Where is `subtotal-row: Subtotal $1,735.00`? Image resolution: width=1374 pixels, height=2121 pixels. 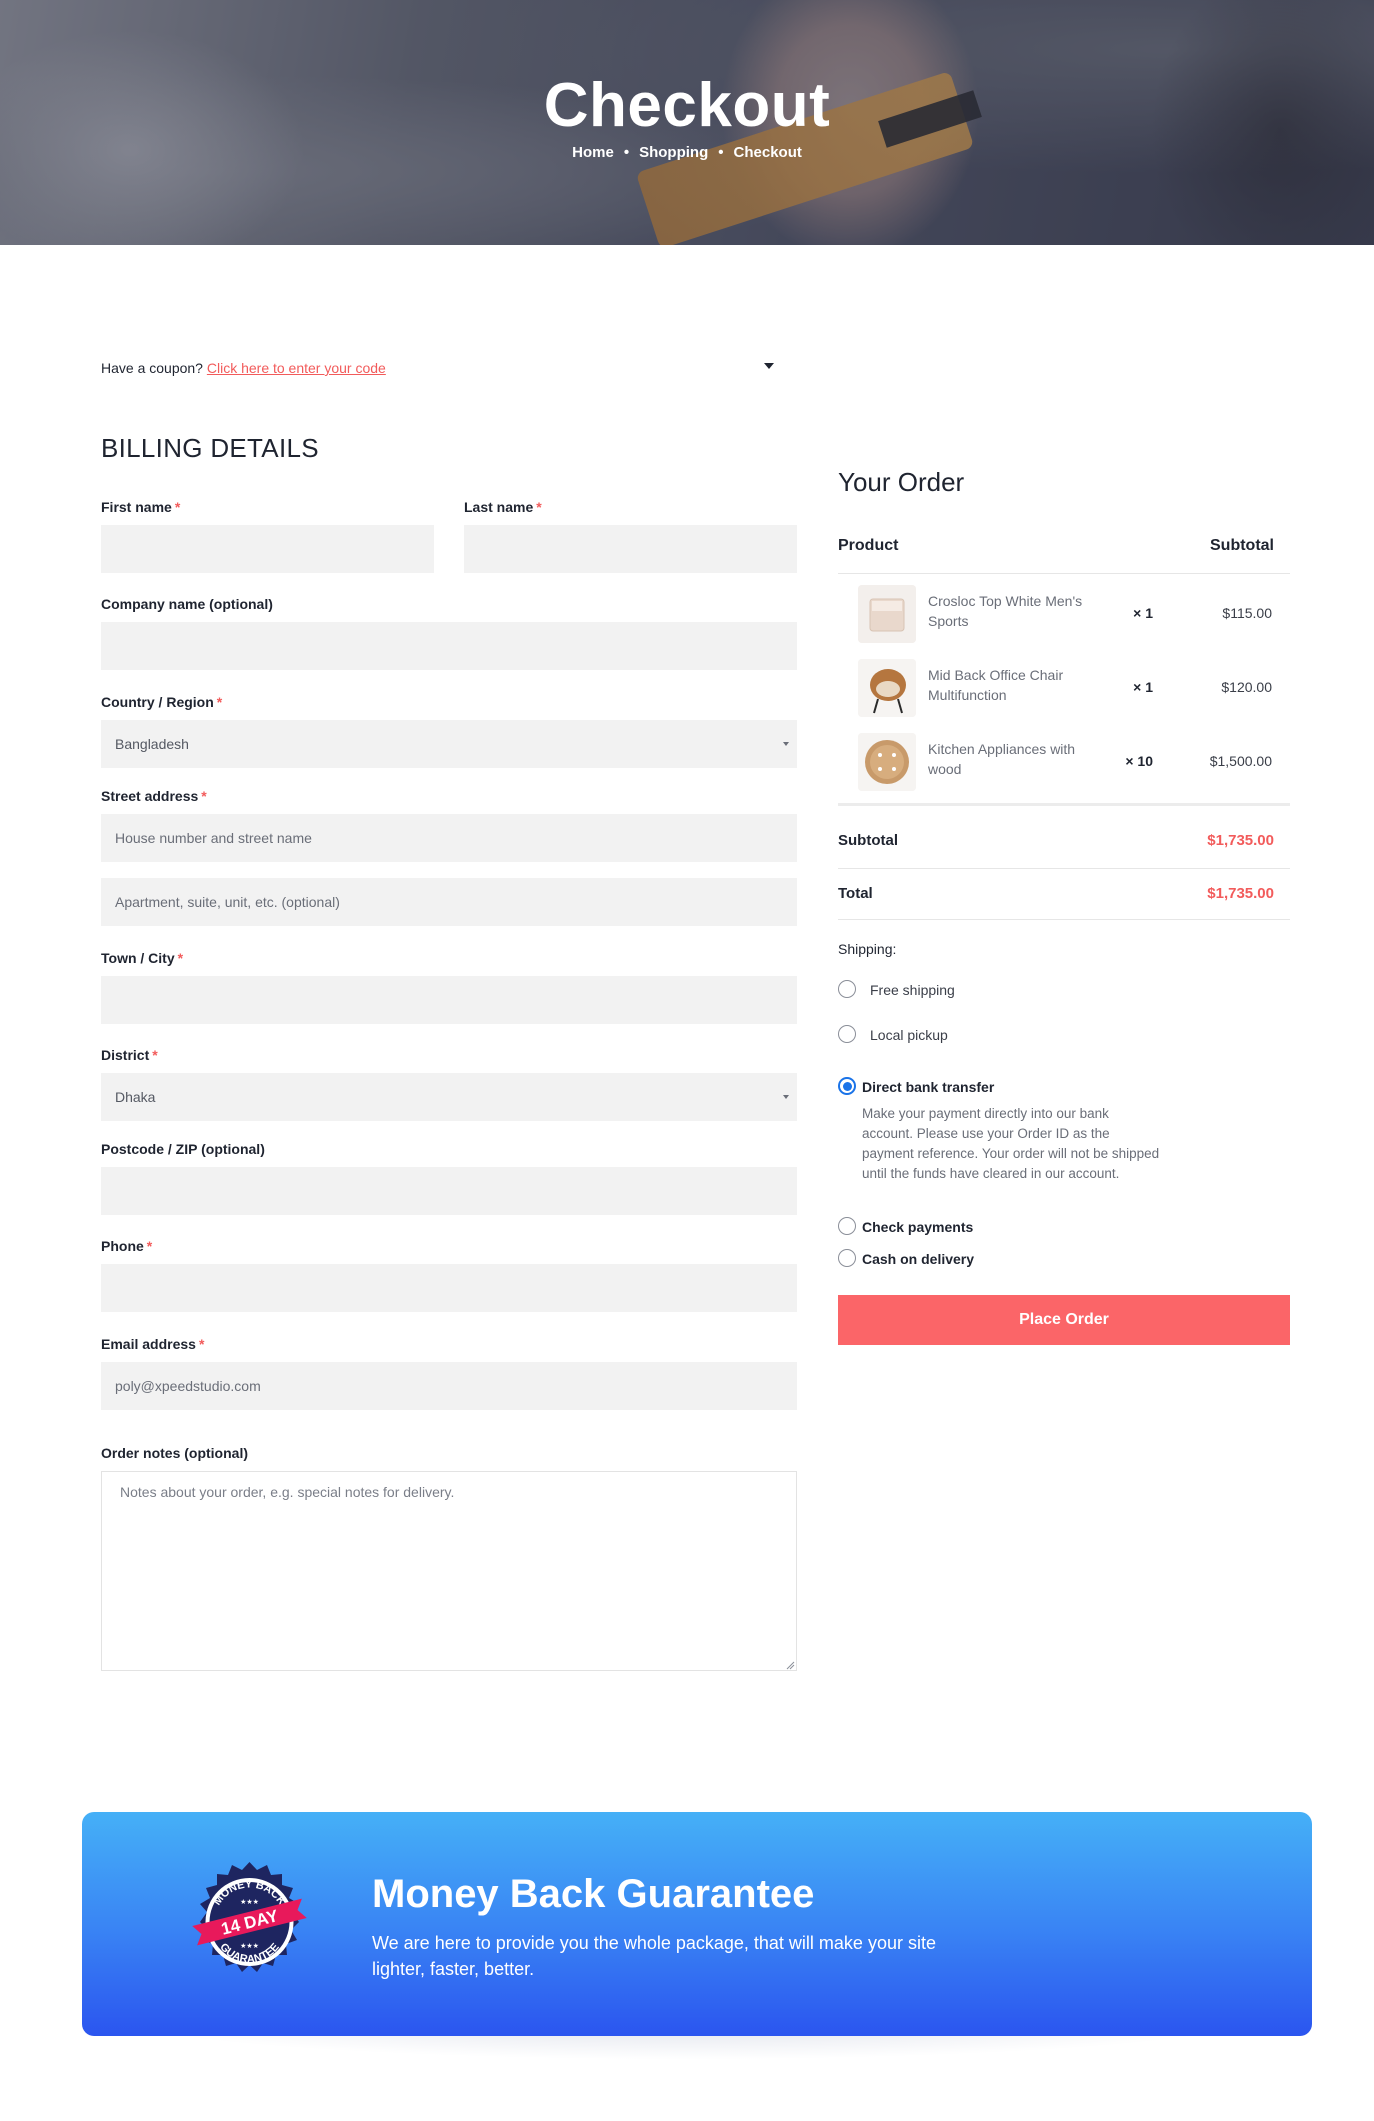
subtotal-row: Subtotal $1,735.00 is located at coordinates (1056, 840).